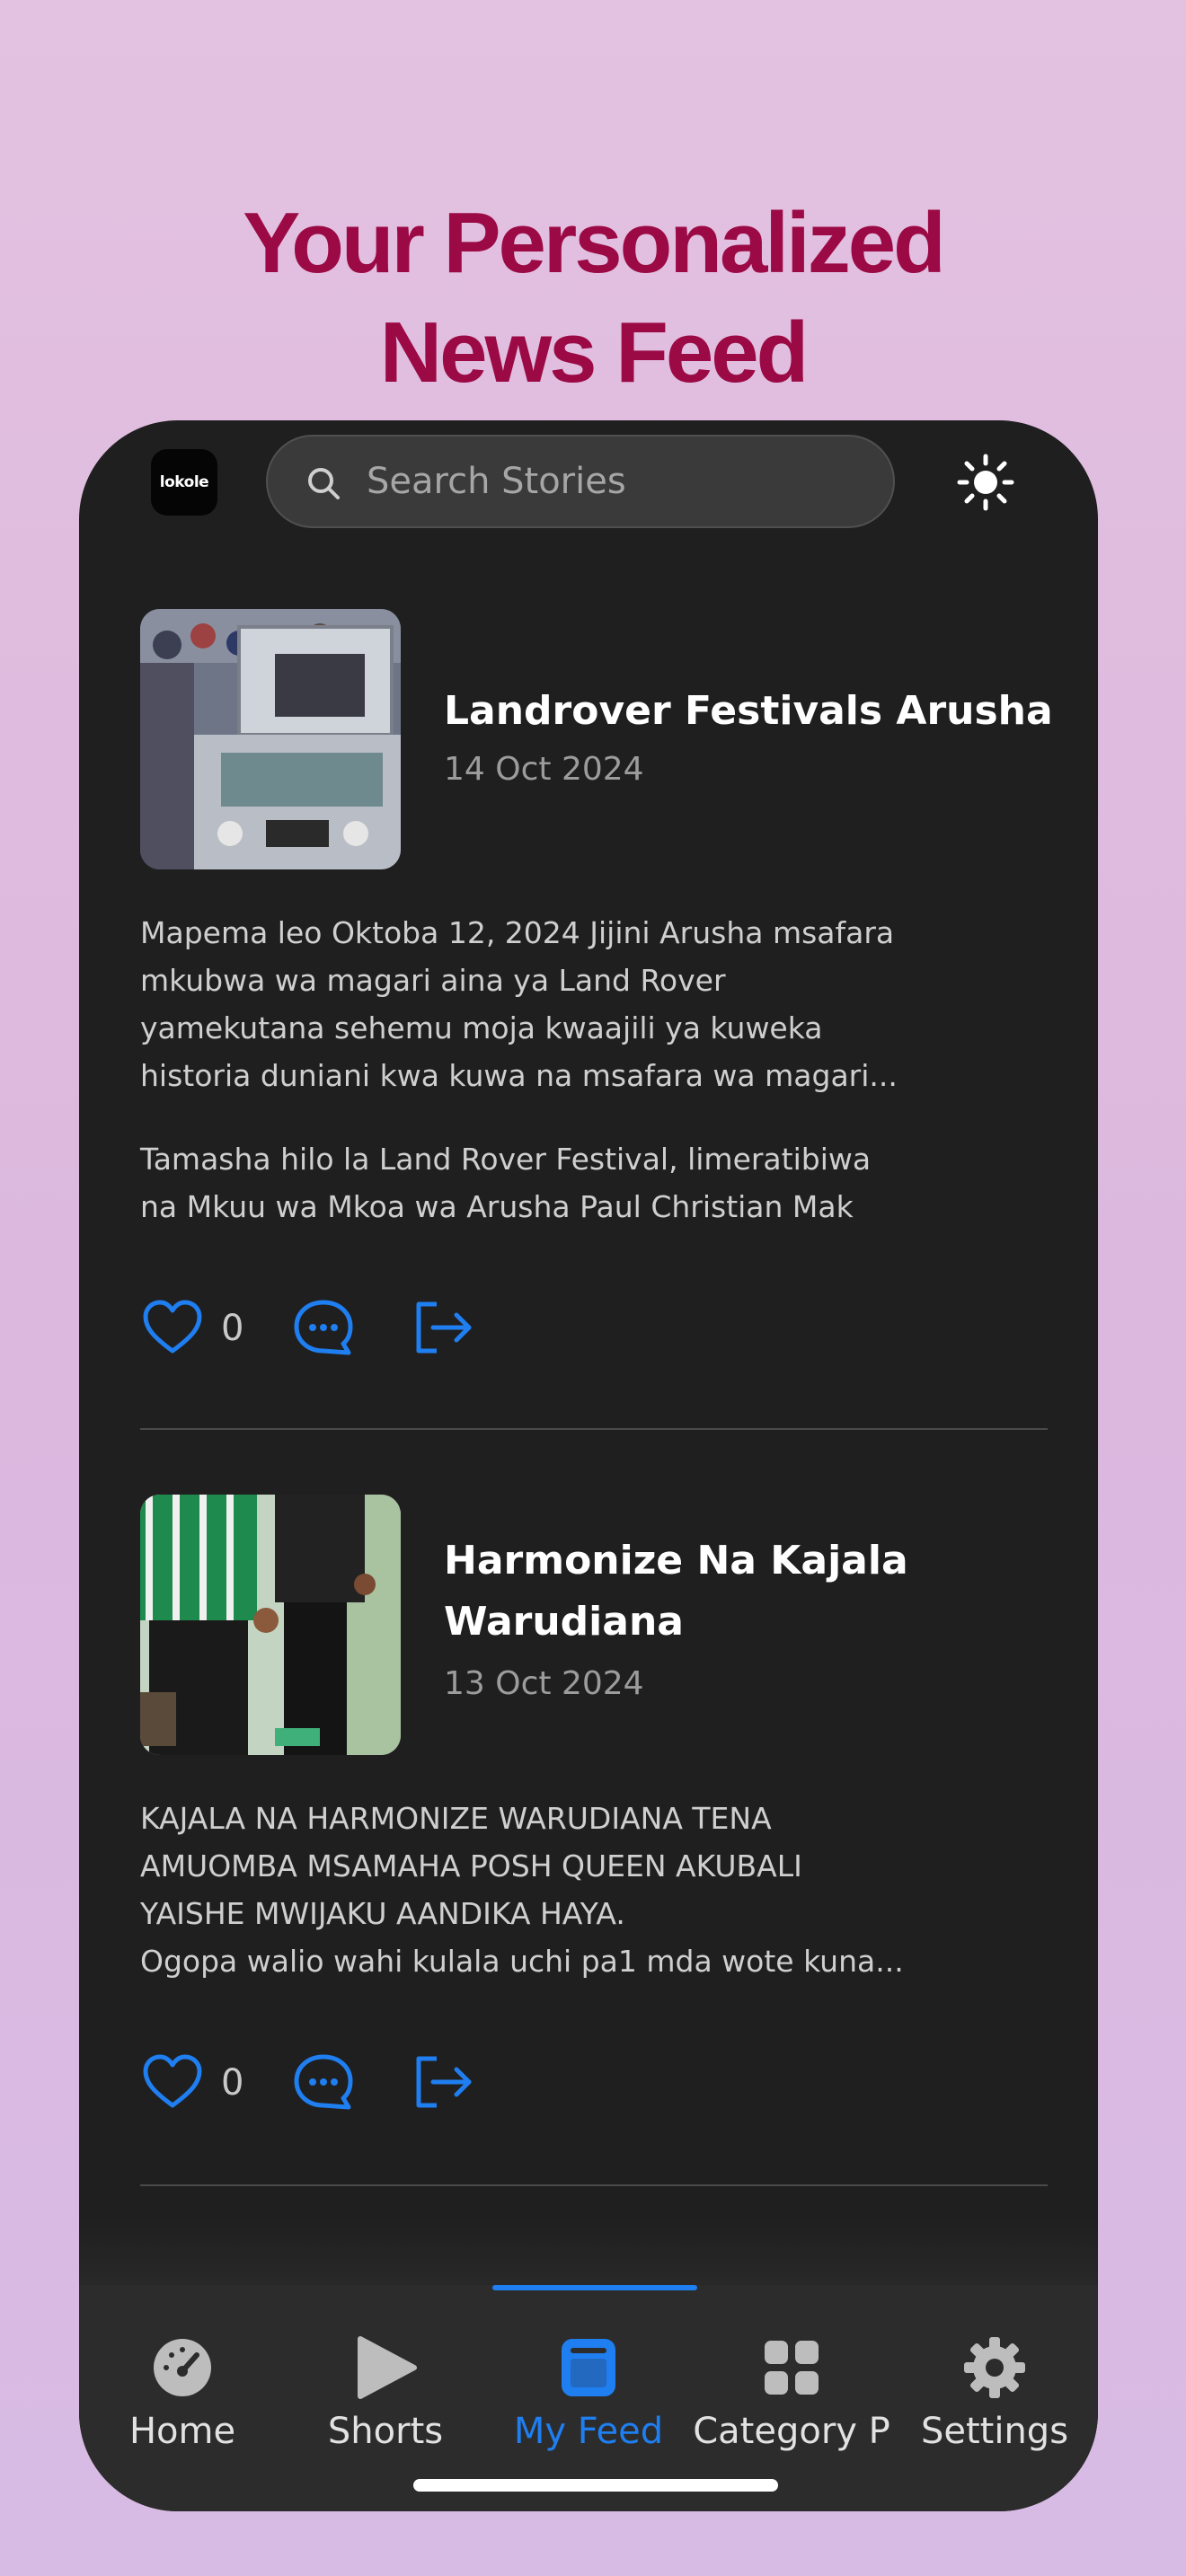  What do you see at coordinates (324, 483) in the screenshot?
I see `search-icon` at bounding box center [324, 483].